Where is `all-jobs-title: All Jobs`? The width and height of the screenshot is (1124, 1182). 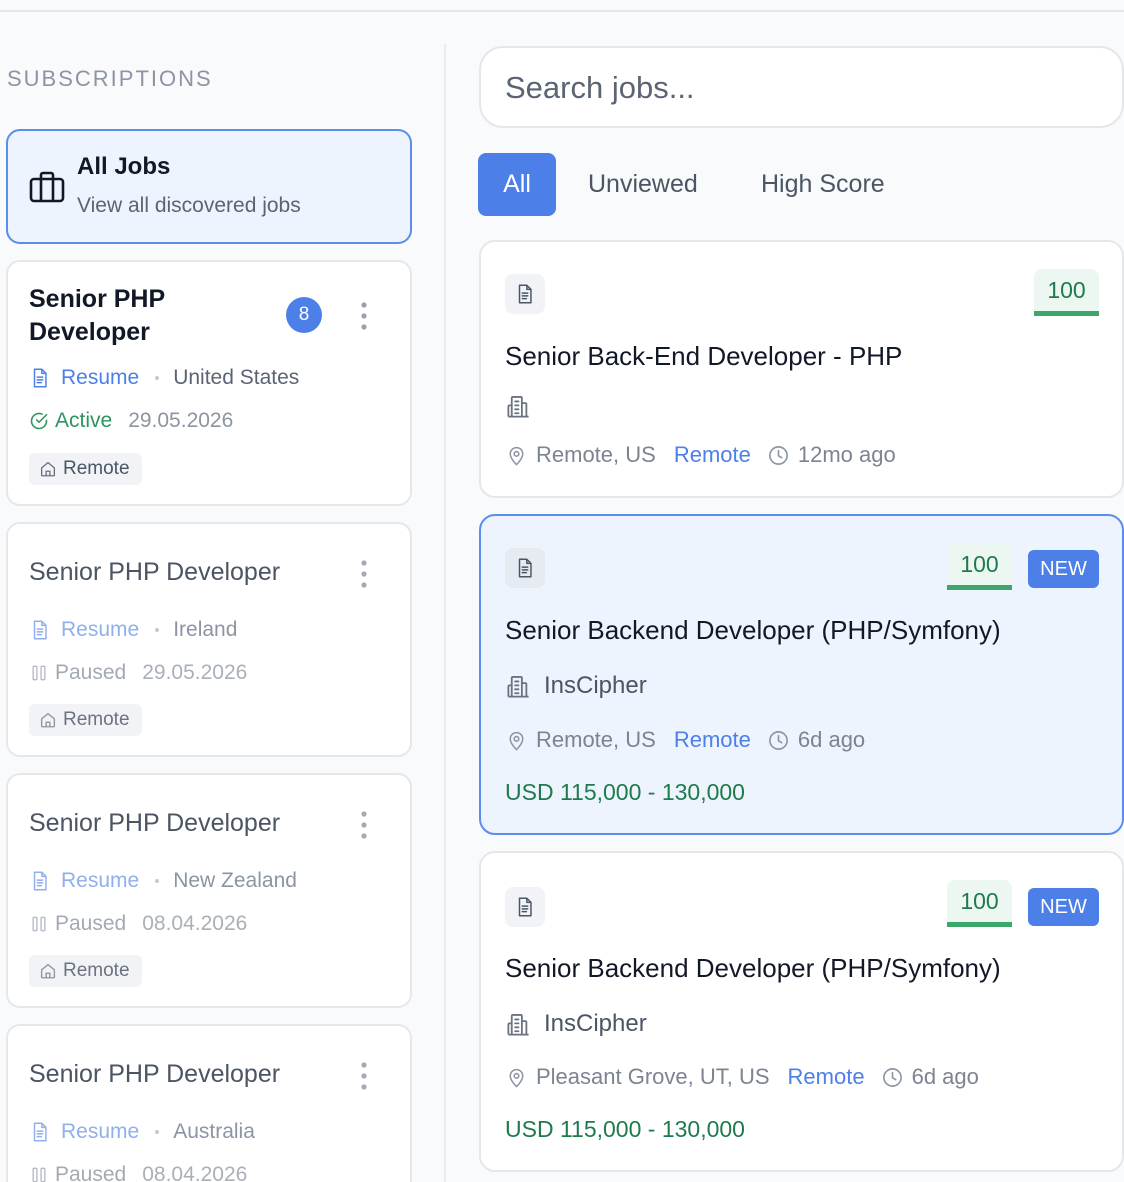
all-jobs-title: All Jobs is located at coordinates (124, 166).